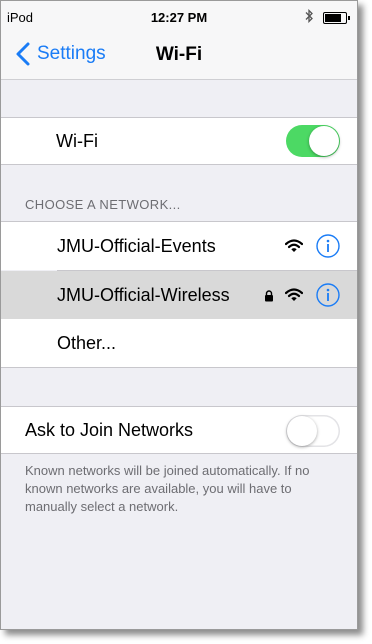 This screenshot has height=644, width=372. What do you see at coordinates (313, 431) in the screenshot?
I see `ask-to-join-toggle` at bounding box center [313, 431].